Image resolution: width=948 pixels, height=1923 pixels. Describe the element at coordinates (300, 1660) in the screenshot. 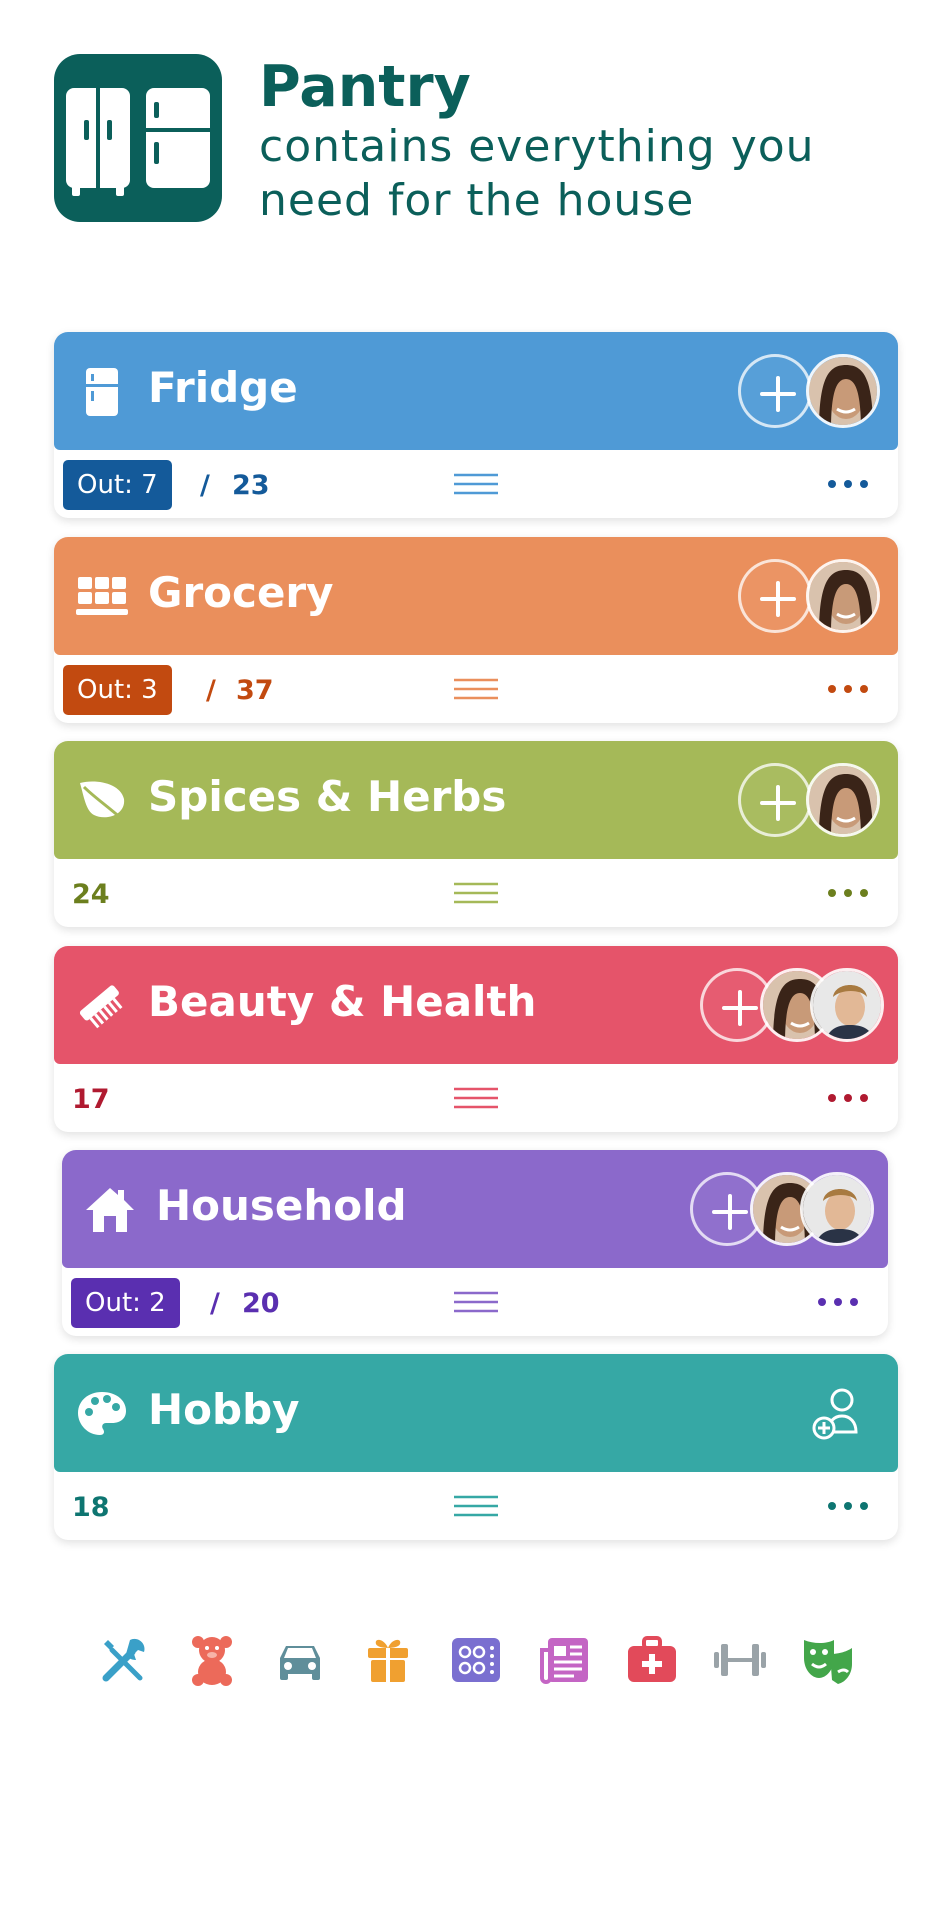

I see `car-icon` at that location.